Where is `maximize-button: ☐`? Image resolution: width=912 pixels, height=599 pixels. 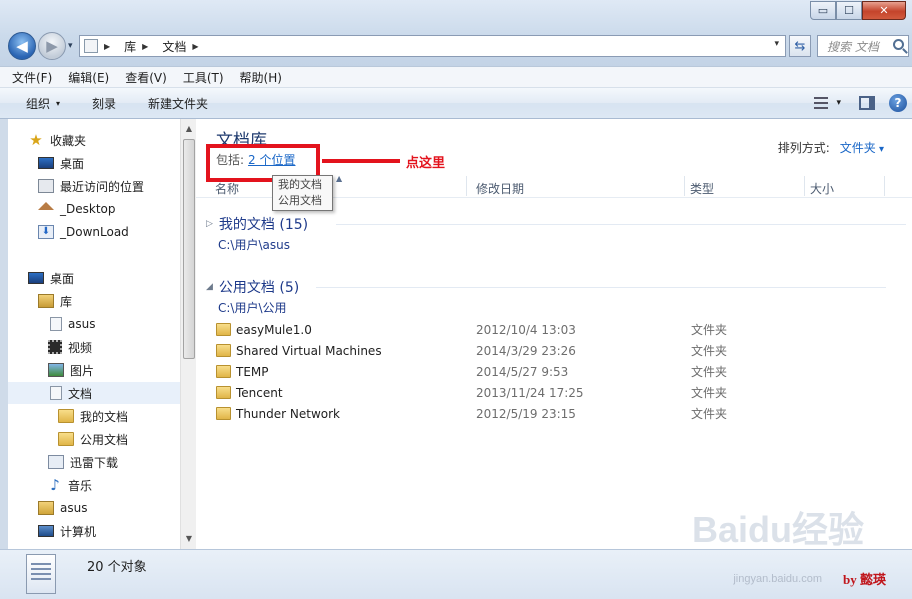 maximize-button: ☐ is located at coordinates (849, 10).